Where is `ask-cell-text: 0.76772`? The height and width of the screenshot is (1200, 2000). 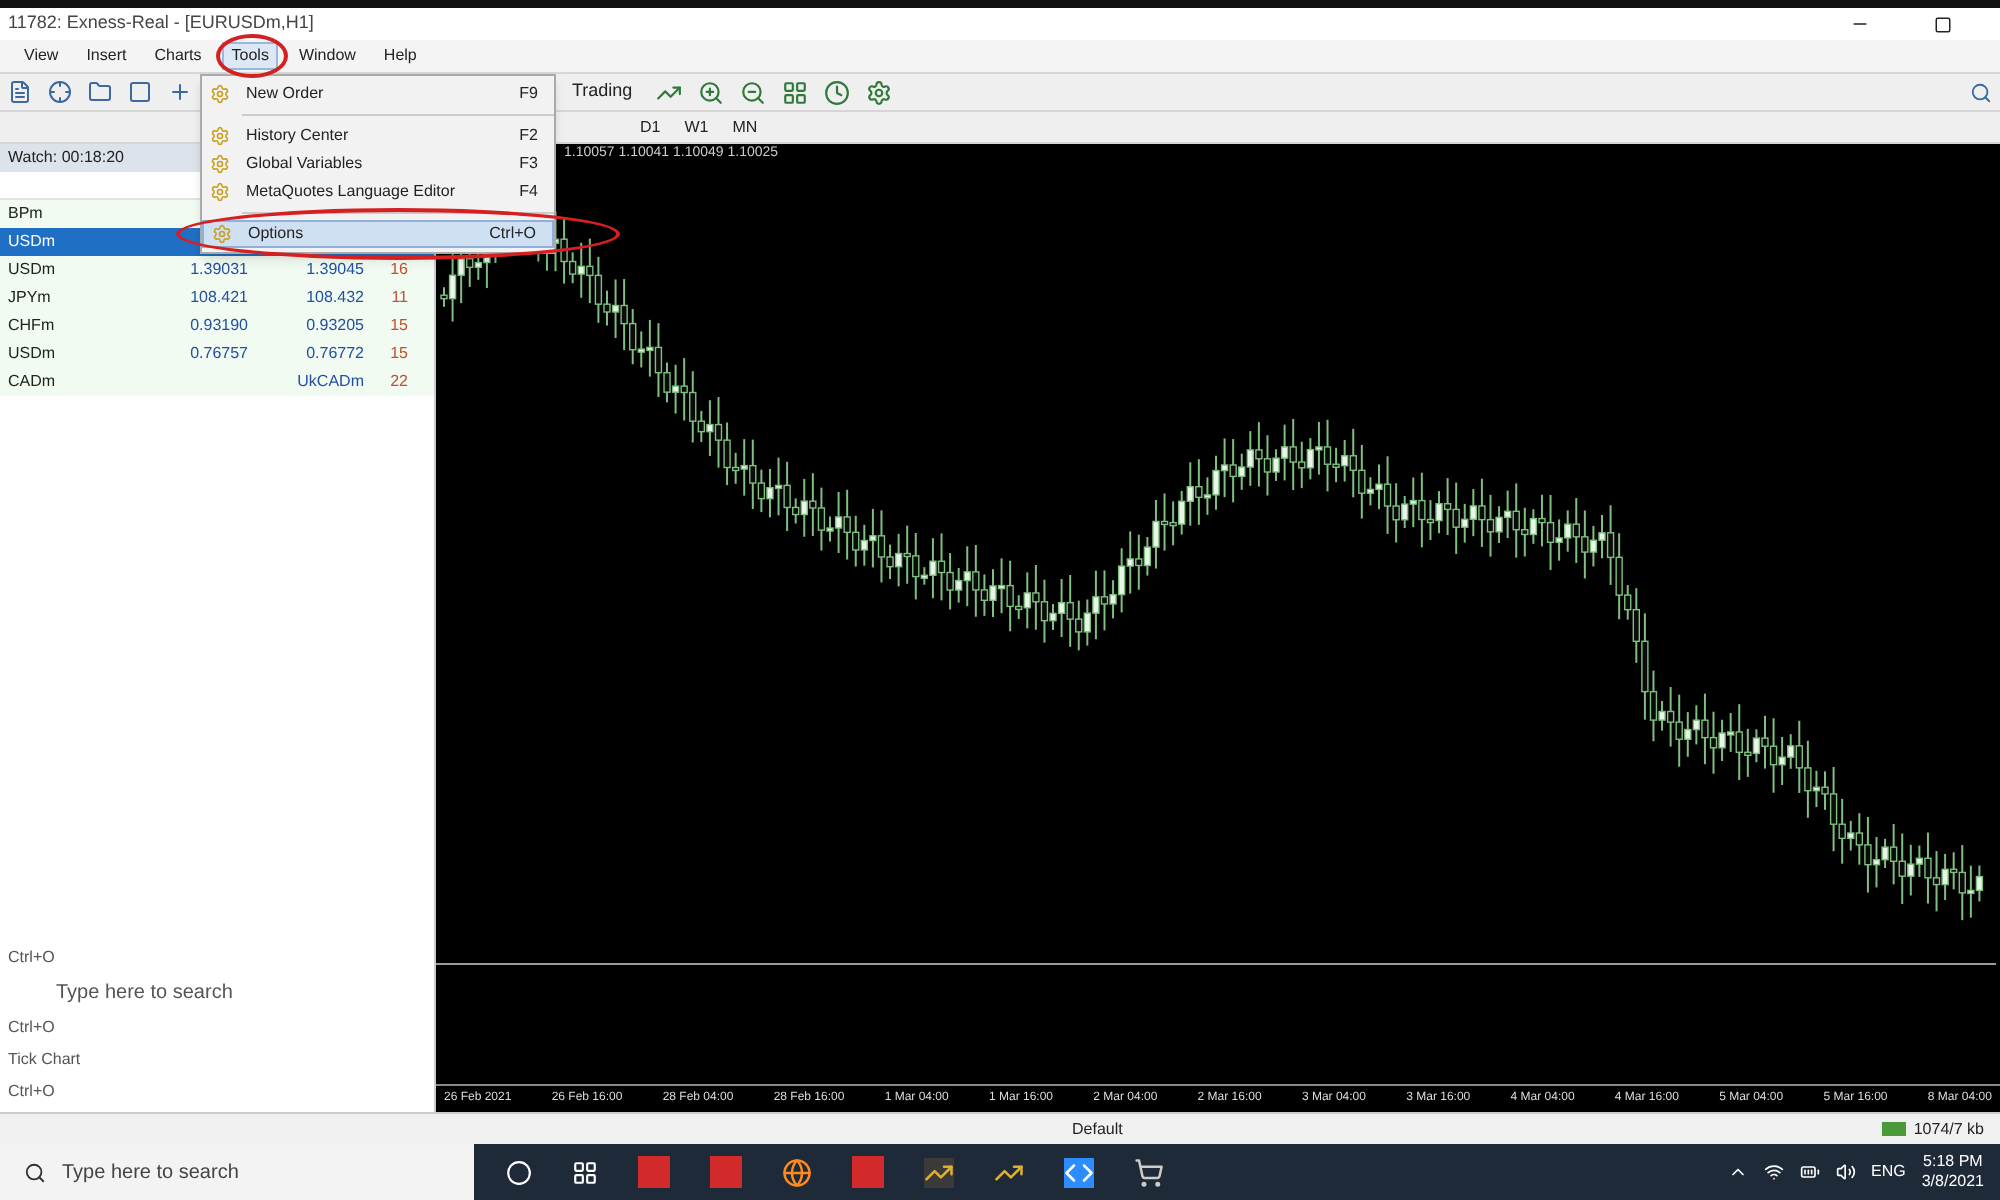
ask-cell-text: 0.76772 is located at coordinates (334, 354).